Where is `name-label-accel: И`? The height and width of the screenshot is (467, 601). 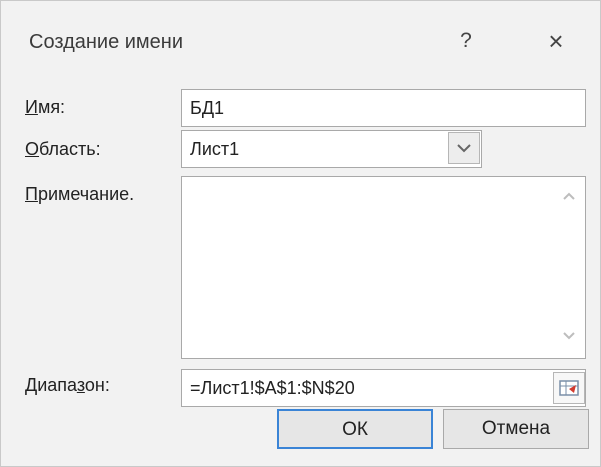 name-label-accel: И is located at coordinates (31, 107).